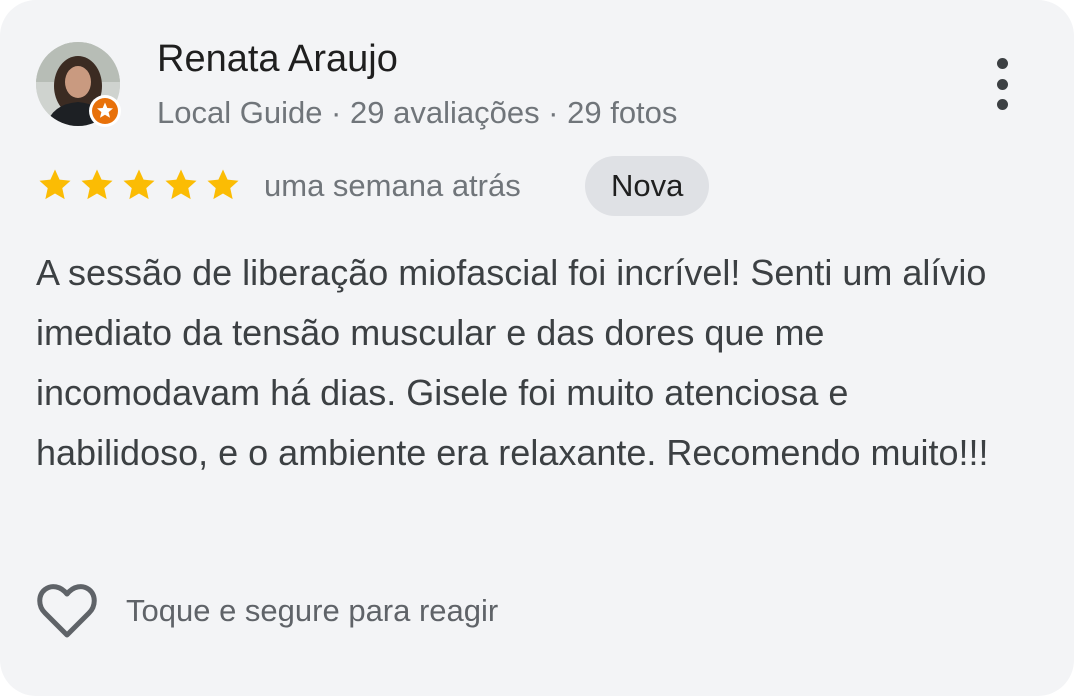  What do you see at coordinates (1002, 63) in the screenshot?
I see `more-vertical-icon` at bounding box center [1002, 63].